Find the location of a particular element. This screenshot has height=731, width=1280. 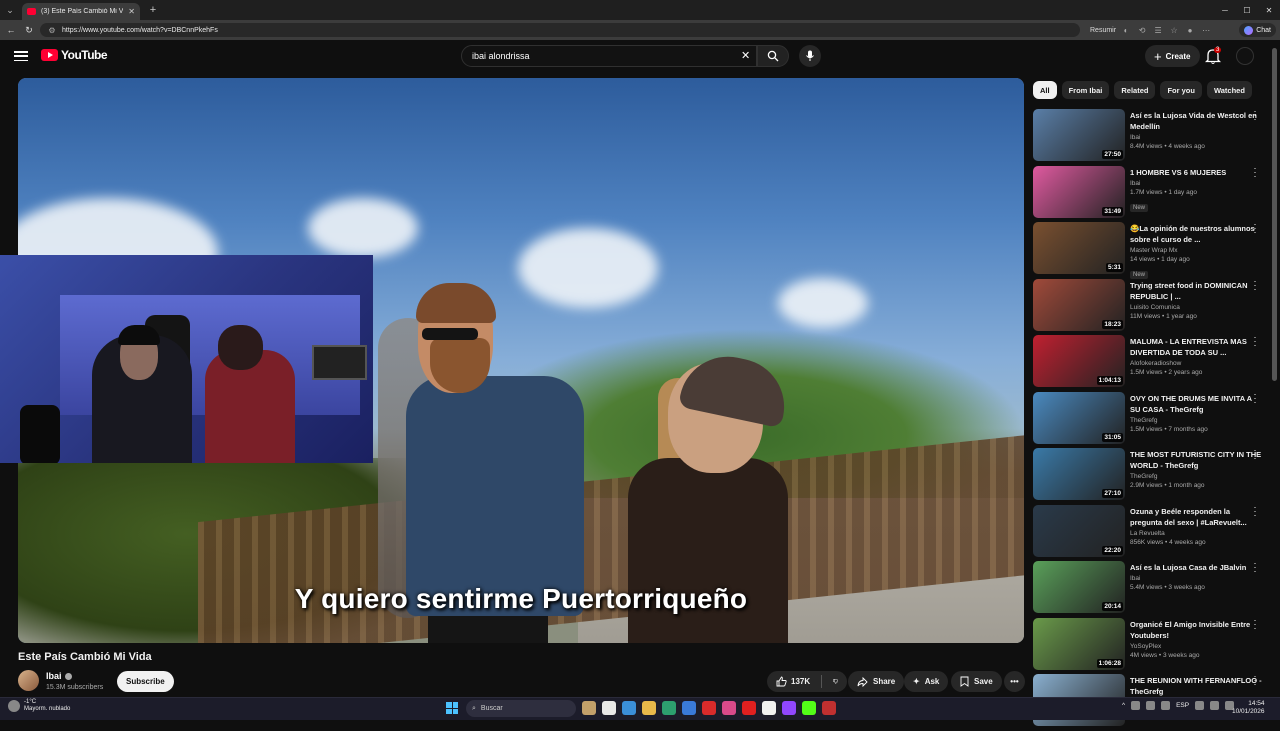

scrollbar-thumb is located at coordinates (1274, 214).